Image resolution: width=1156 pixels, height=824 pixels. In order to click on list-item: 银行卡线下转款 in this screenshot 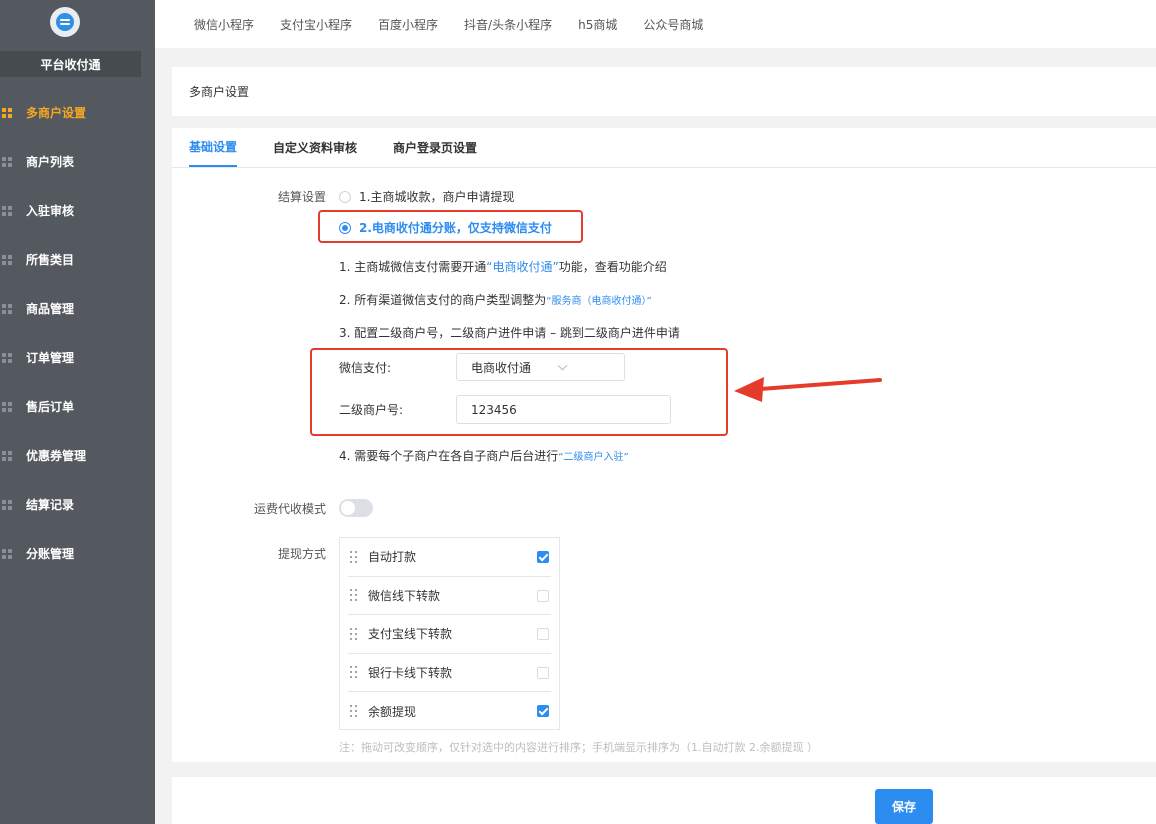, I will do `click(449, 673)`.